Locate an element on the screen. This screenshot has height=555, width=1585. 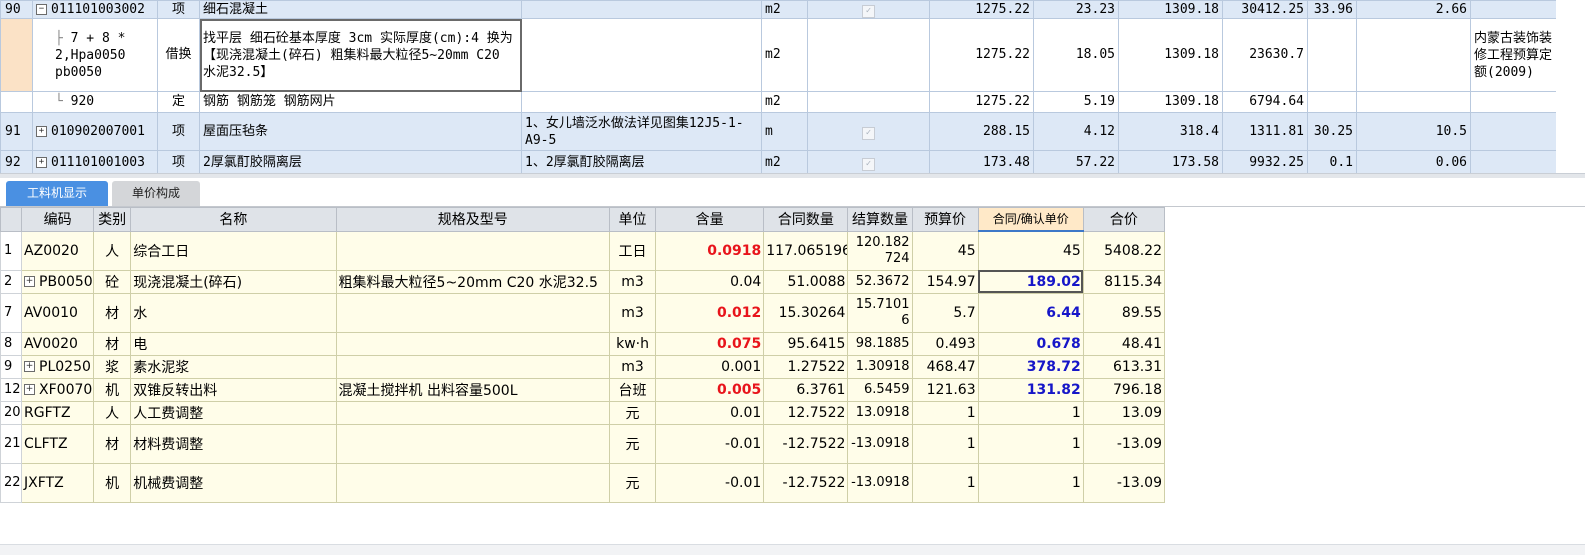
resource-total: 13.09 is located at coordinates (1124, 412).